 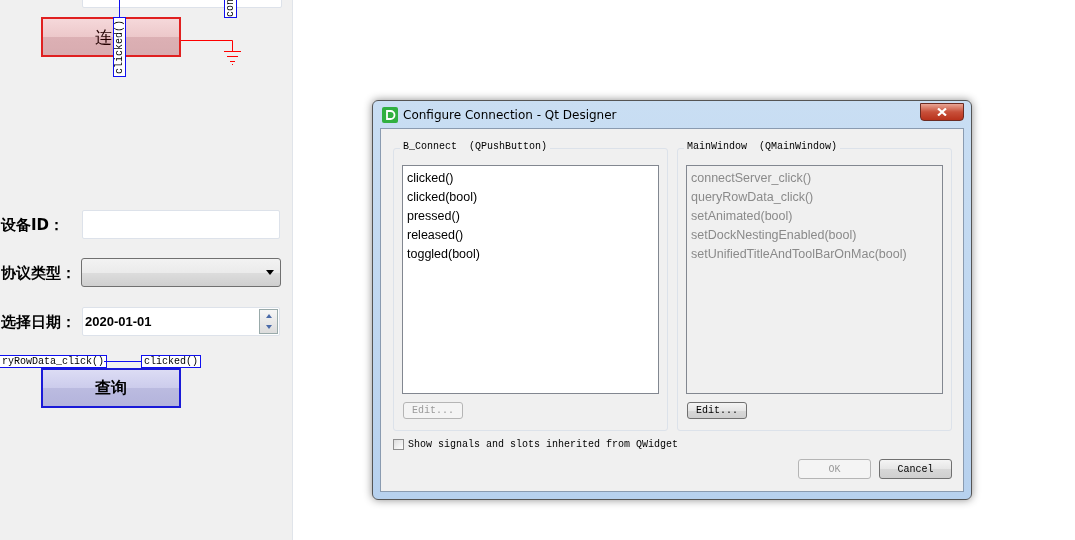 I want to click on close-icon, so click(x=942, y=112).